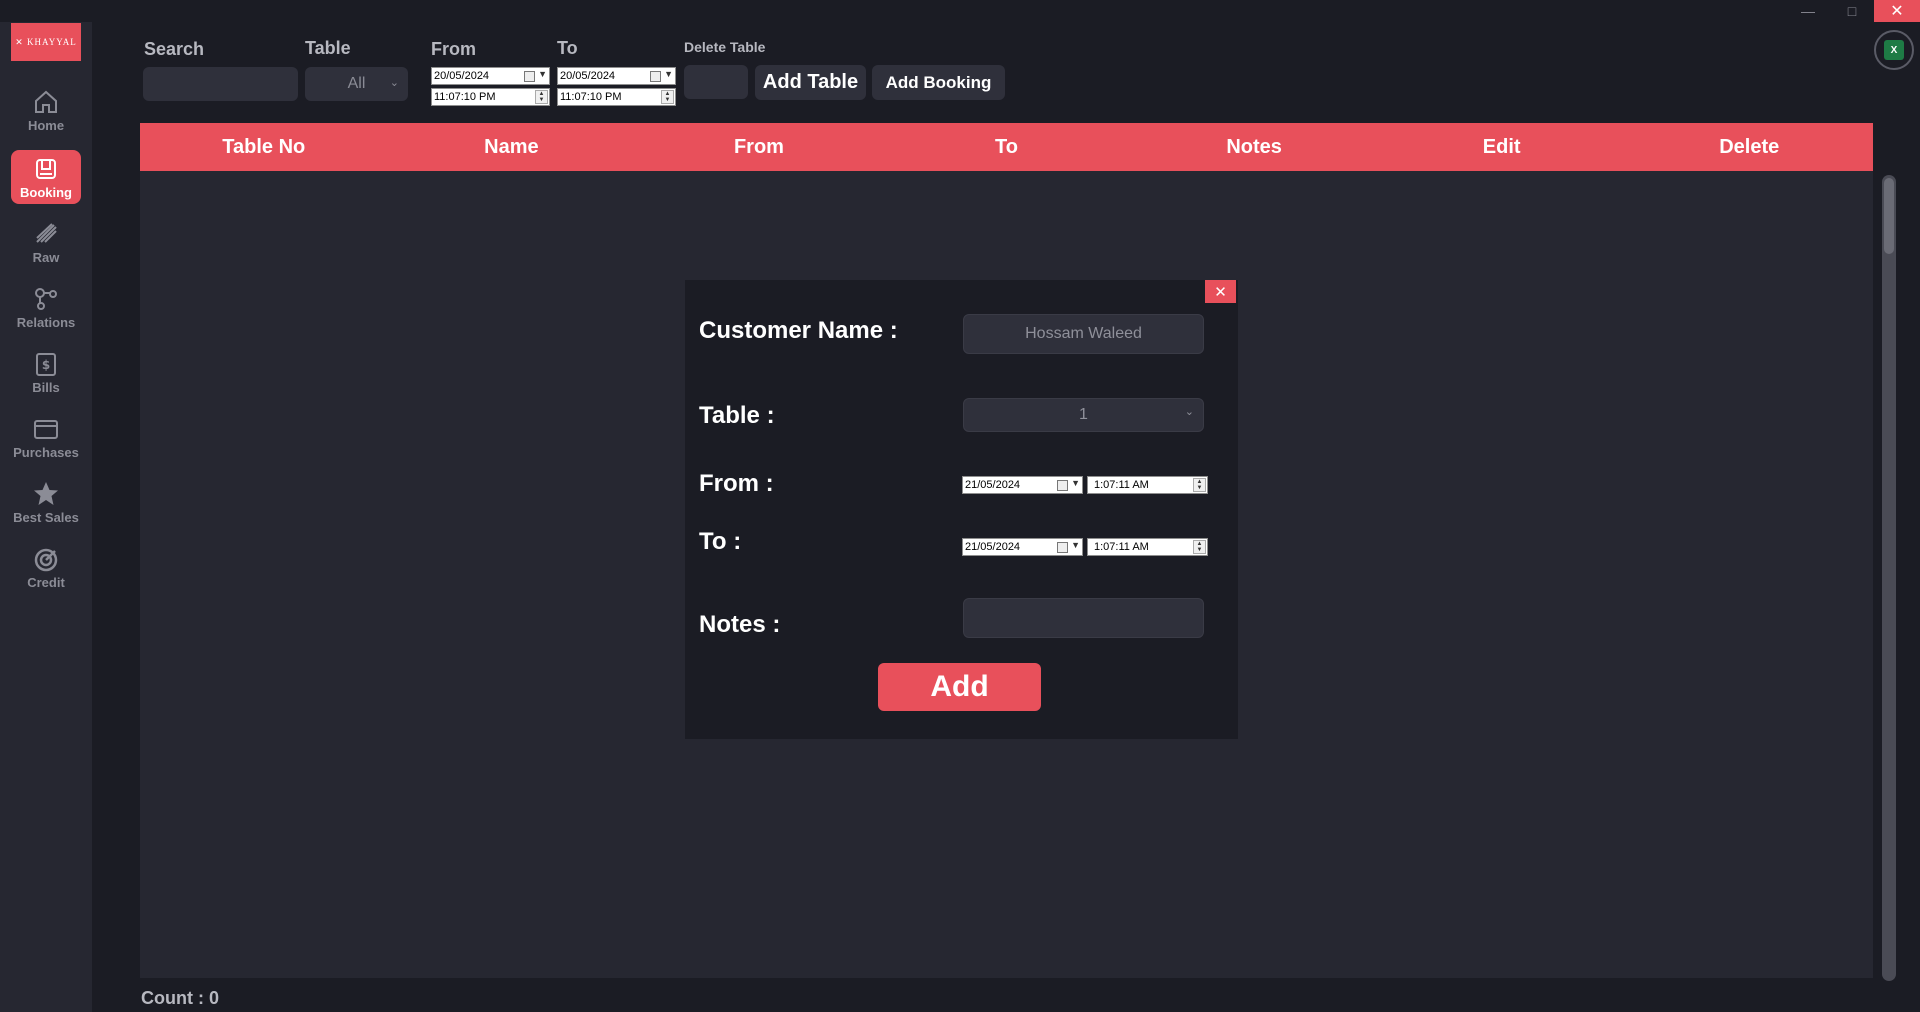  I want to click on dialog-from-date-picker: 21/05/2024 ▼, so click(1022, 485).